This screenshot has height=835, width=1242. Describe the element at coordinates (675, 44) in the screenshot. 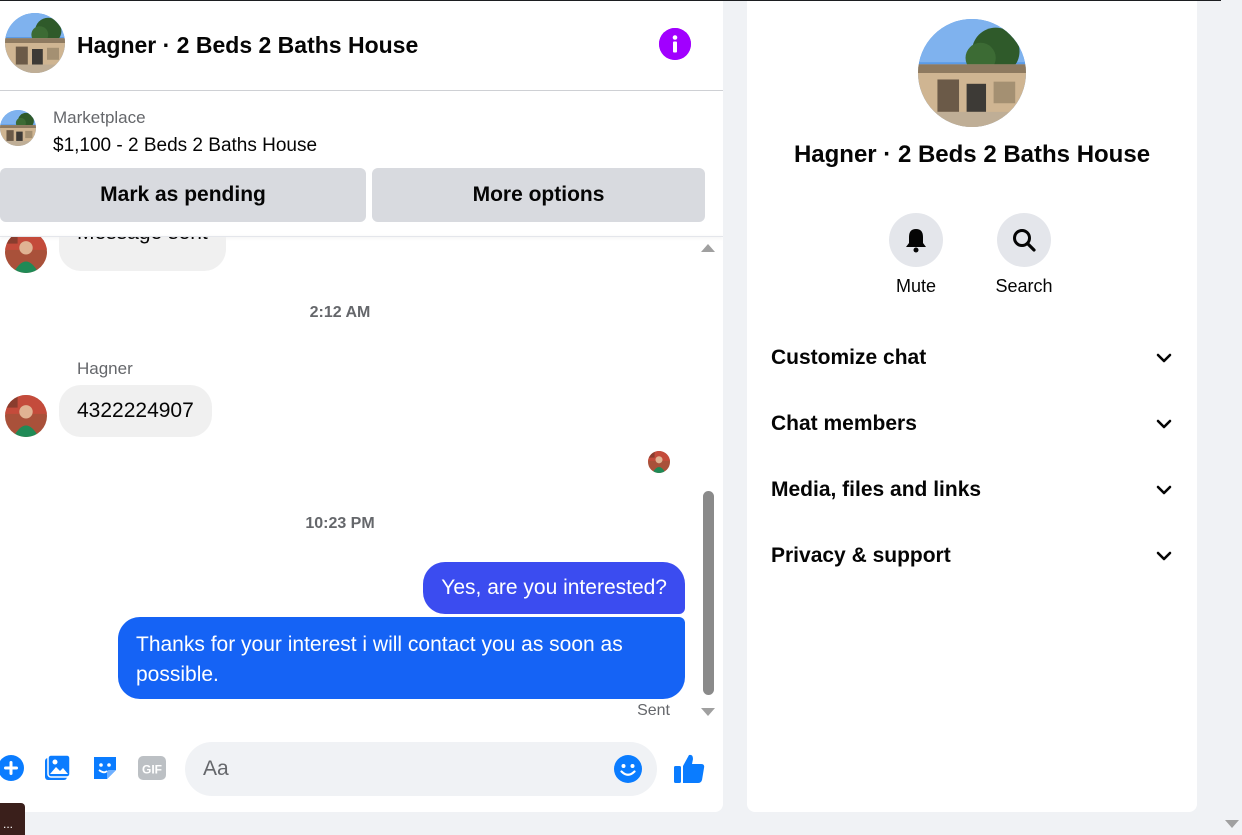

I see `info-icon` at that location.